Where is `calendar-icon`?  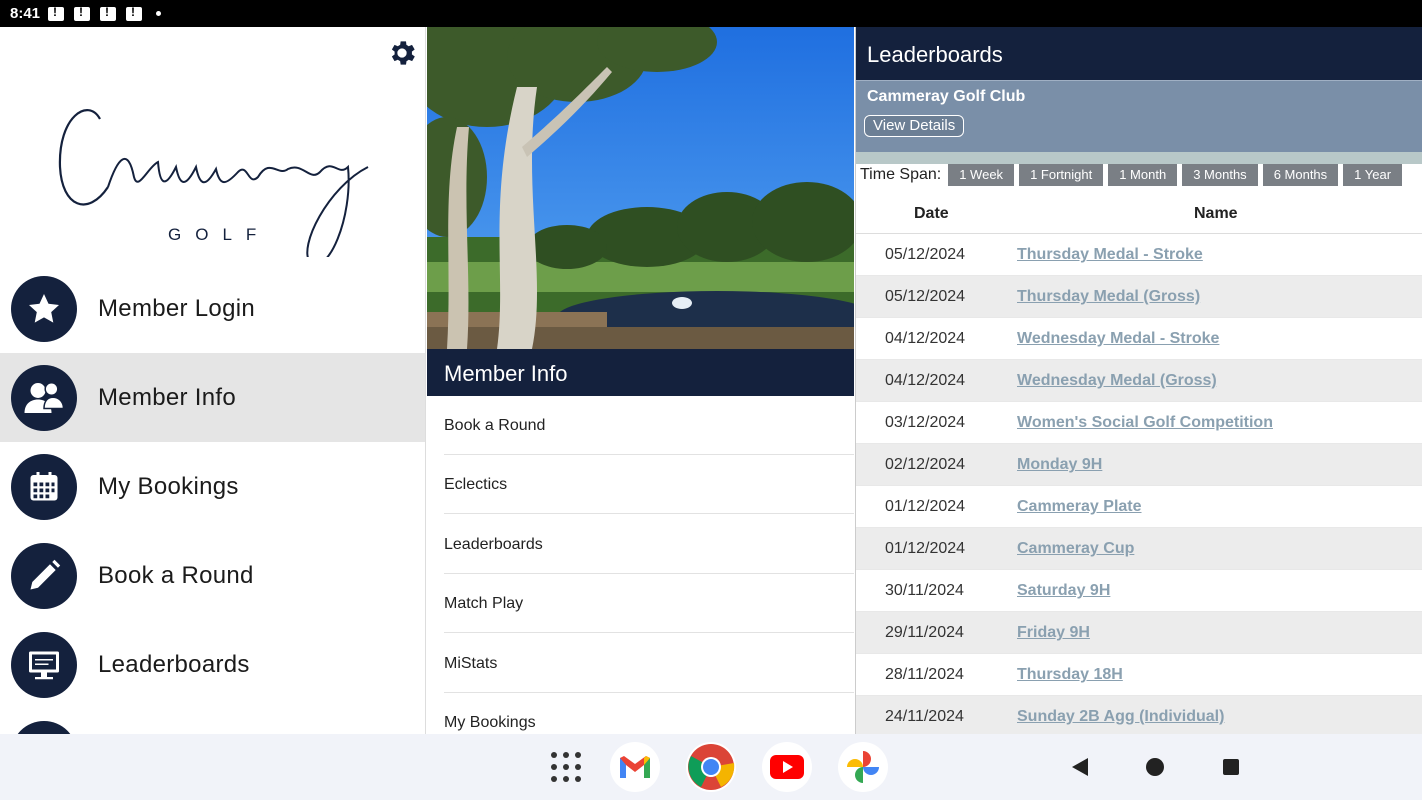
calendar-icon is located at coordinates (44, 486).